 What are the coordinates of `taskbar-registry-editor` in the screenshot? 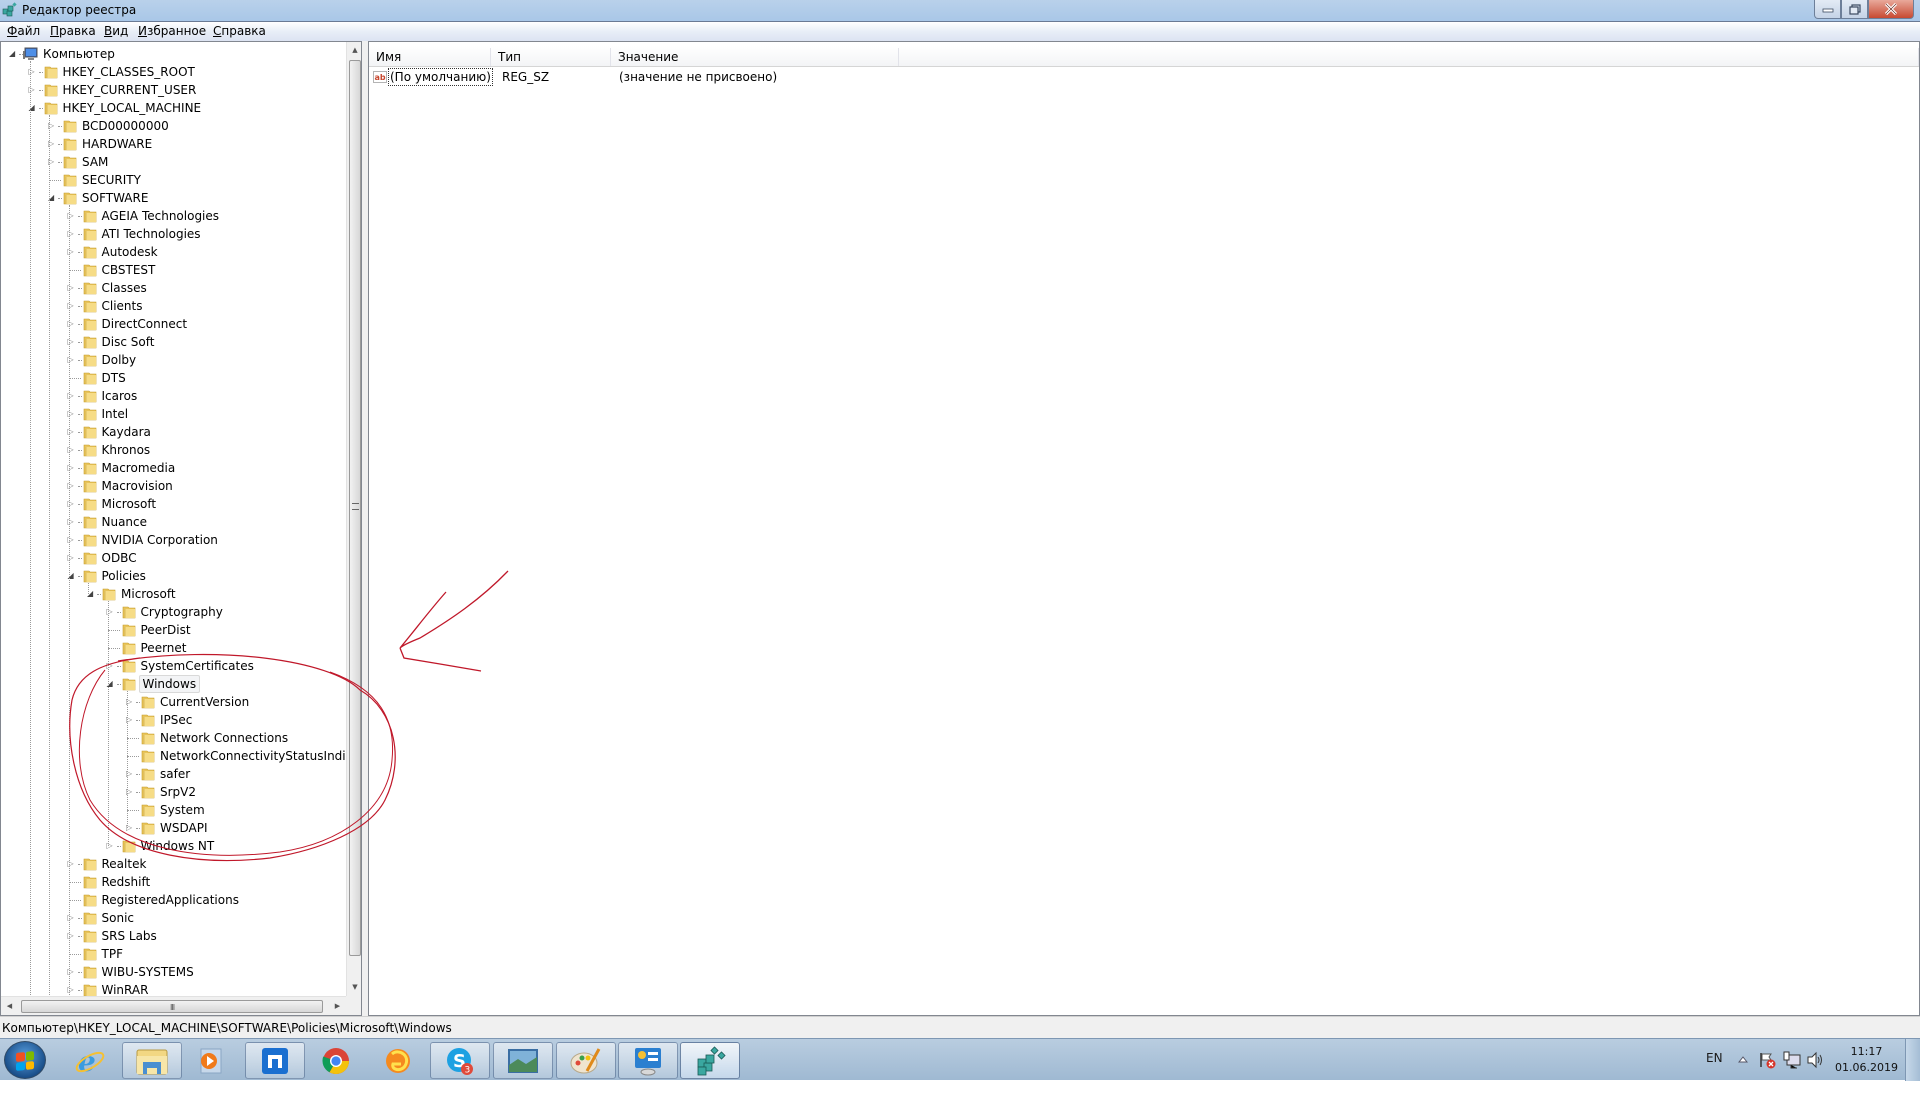 It's located at (710, 1060).